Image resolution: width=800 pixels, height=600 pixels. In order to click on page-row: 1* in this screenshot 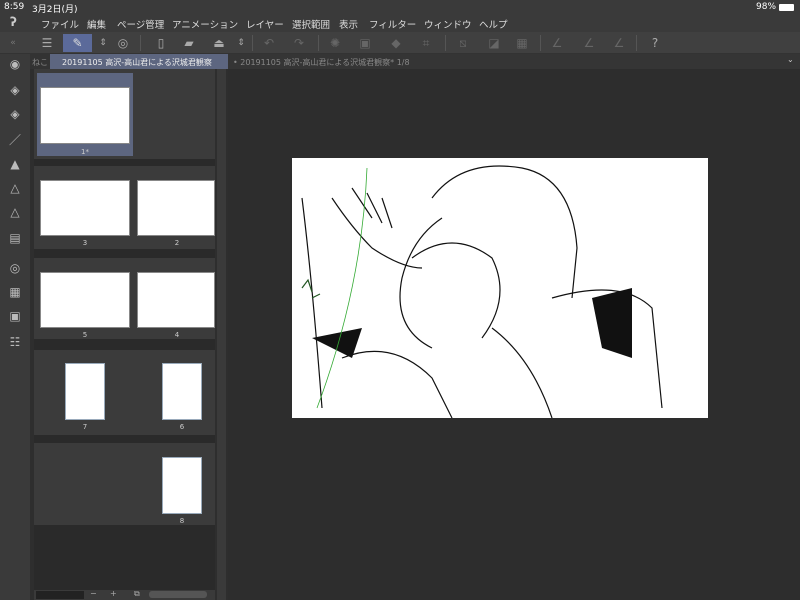, I will do `click(124, 114)`.